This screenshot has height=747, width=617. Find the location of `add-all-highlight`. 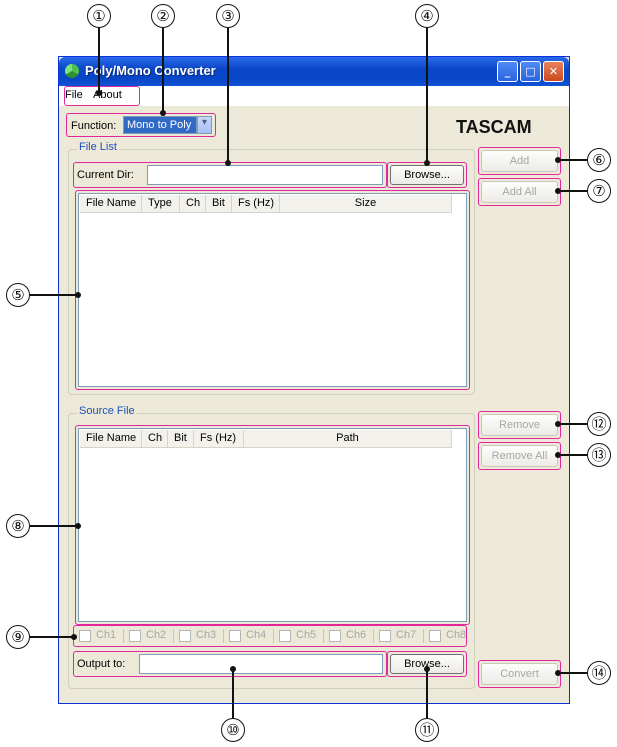

add-all-highlight is located at coordinates (519, 192).